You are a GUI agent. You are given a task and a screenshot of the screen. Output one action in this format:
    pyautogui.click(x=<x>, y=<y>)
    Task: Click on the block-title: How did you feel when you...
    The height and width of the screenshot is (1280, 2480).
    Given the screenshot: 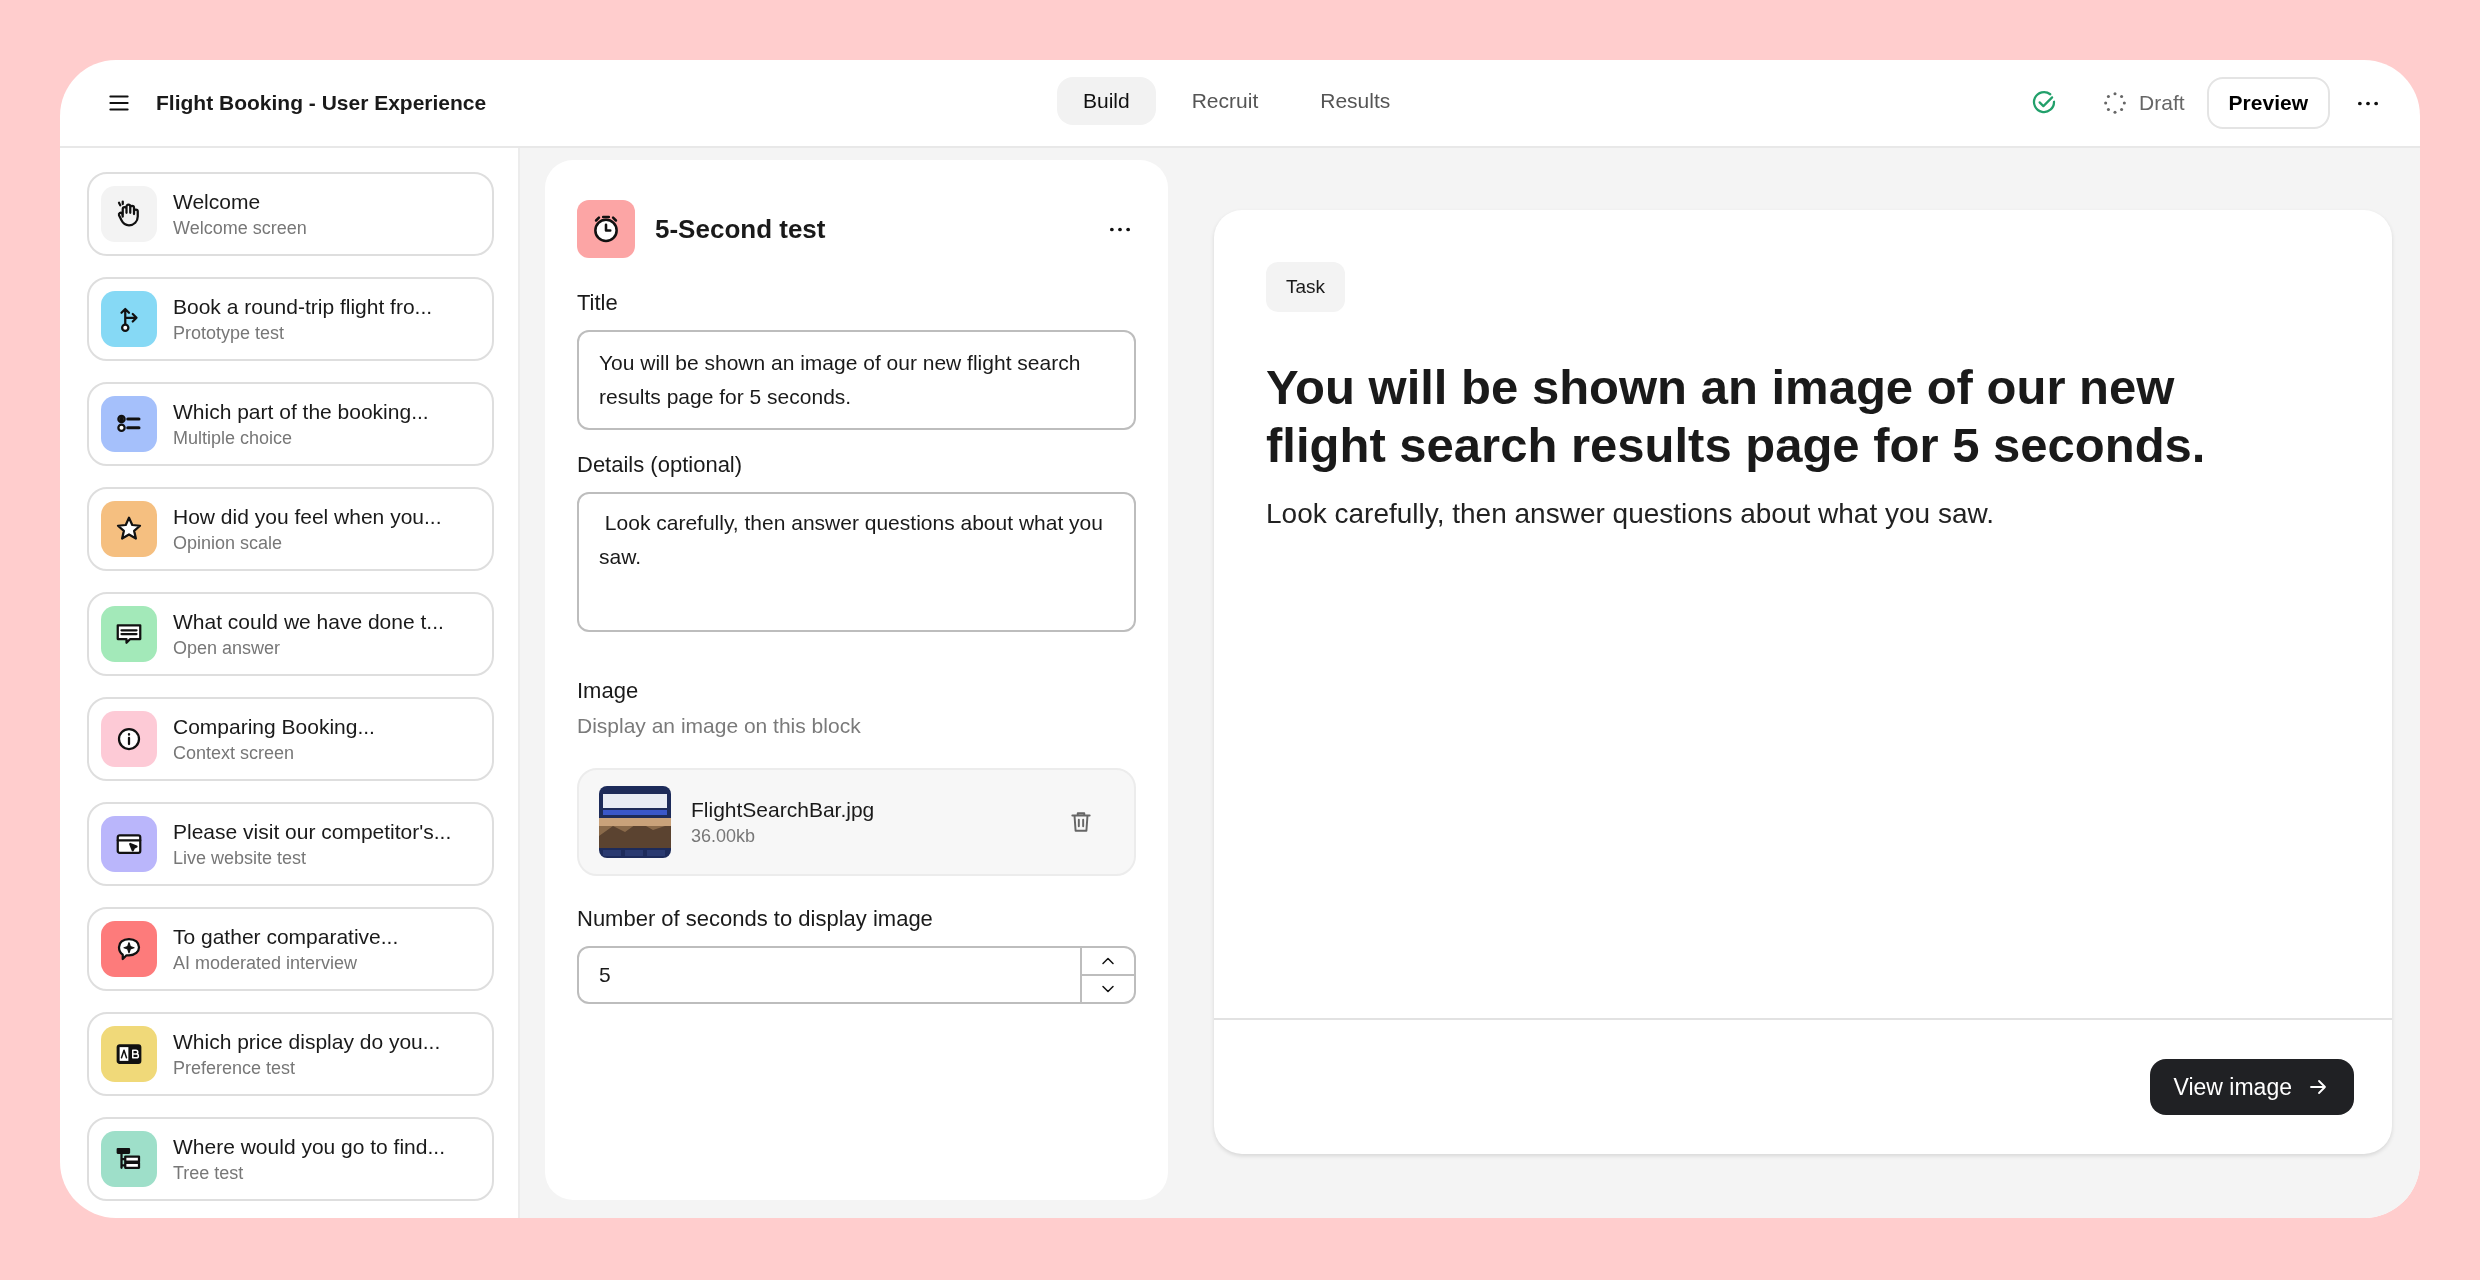 What is the action you would take?
    pyautogui.click(x=307, y=516)
    